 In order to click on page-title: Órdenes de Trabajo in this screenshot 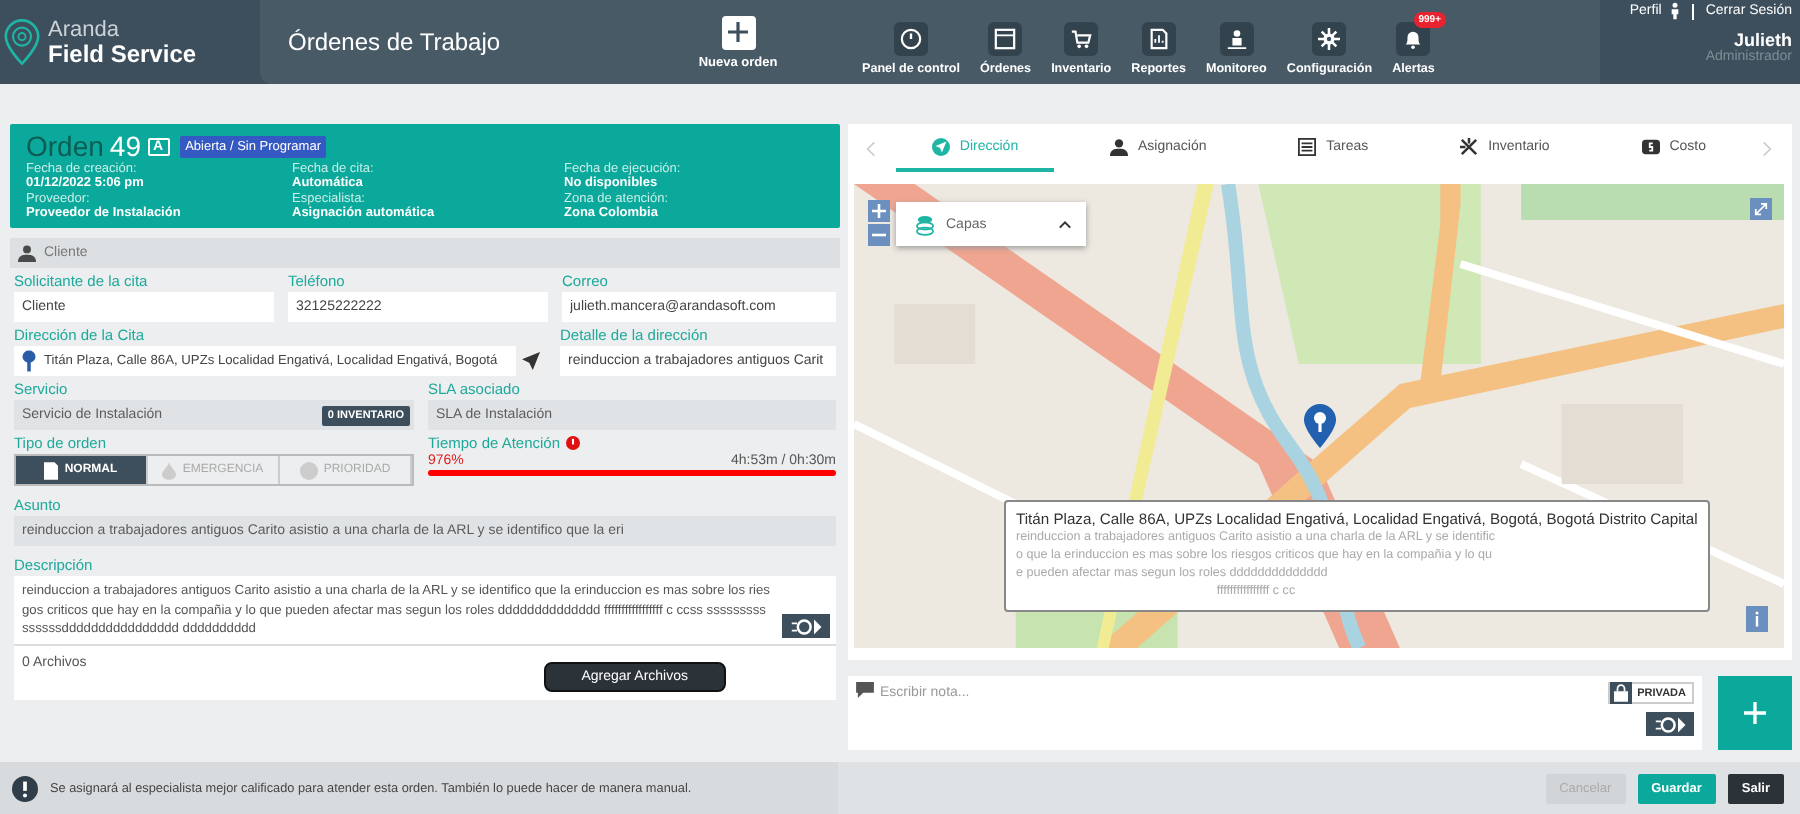, I will do `click(394, 42)`.